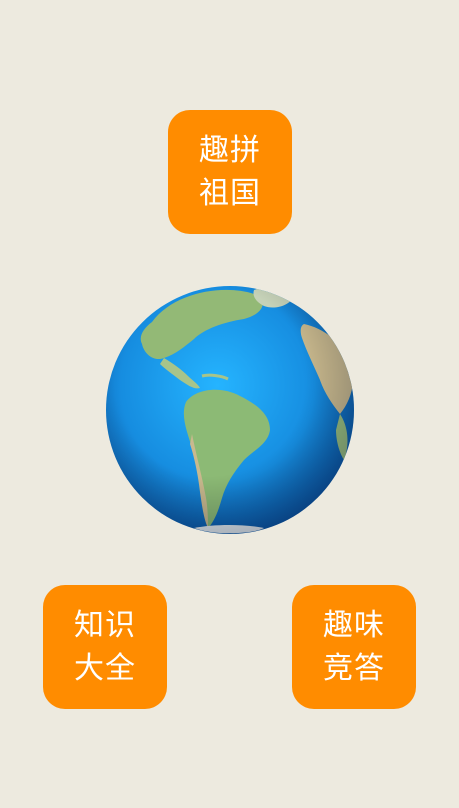 The height and width of the screenshot is (808, 459). I want to click on puzzle-china-label: 趣拼 祖国, so click(230, 172).